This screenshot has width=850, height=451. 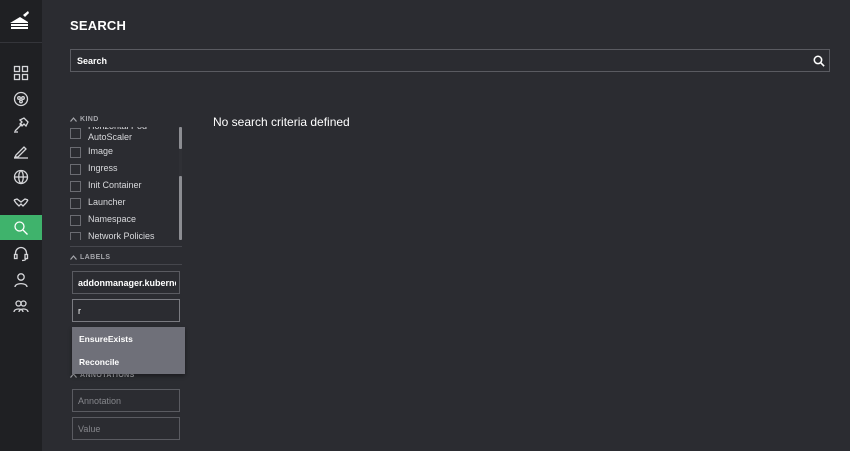 I want to click on kind-item-network-policies: Network Policies, so click(x=126, y=235).